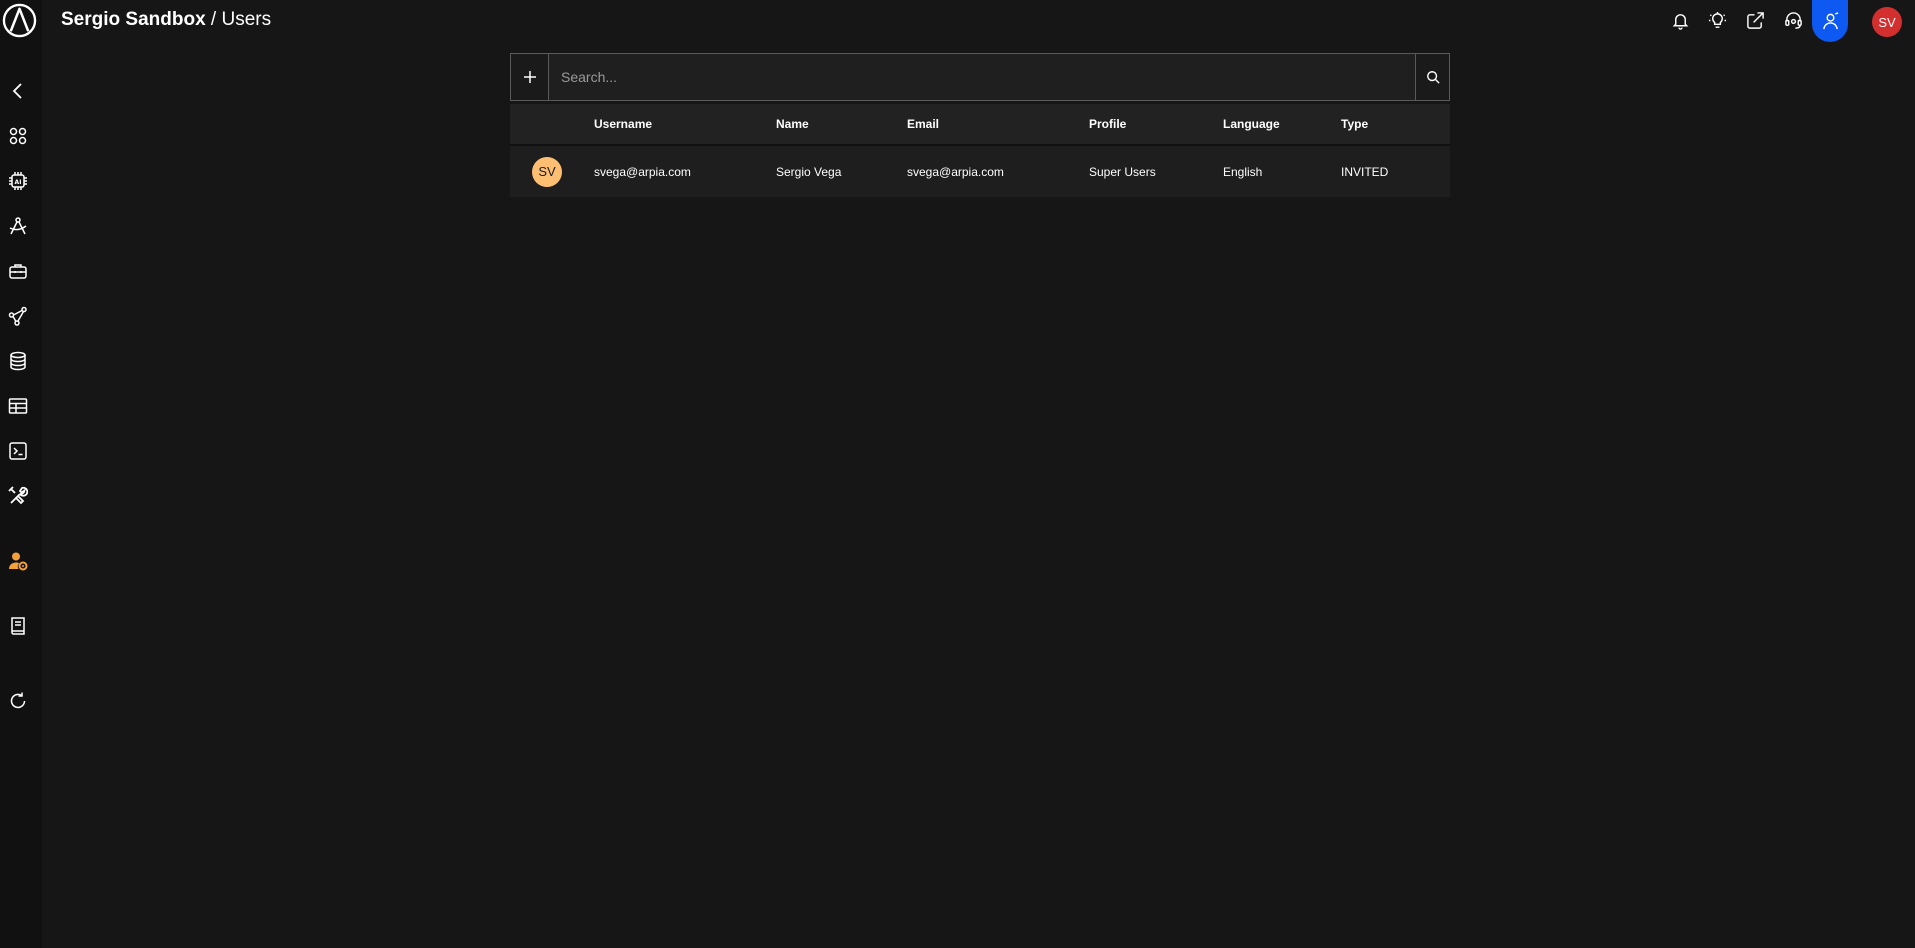 The height and width of the screenshot is (948, 1915). I want to click on avatar: SV, so click(547, 171).